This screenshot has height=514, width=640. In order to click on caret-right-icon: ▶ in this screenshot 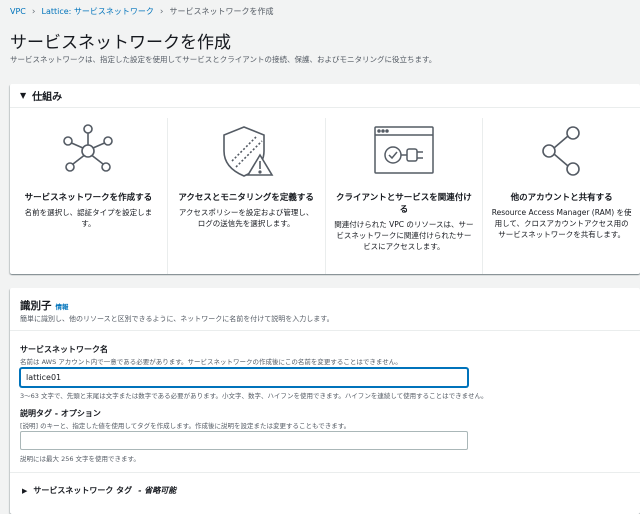, I will do `click(25, 490)`.